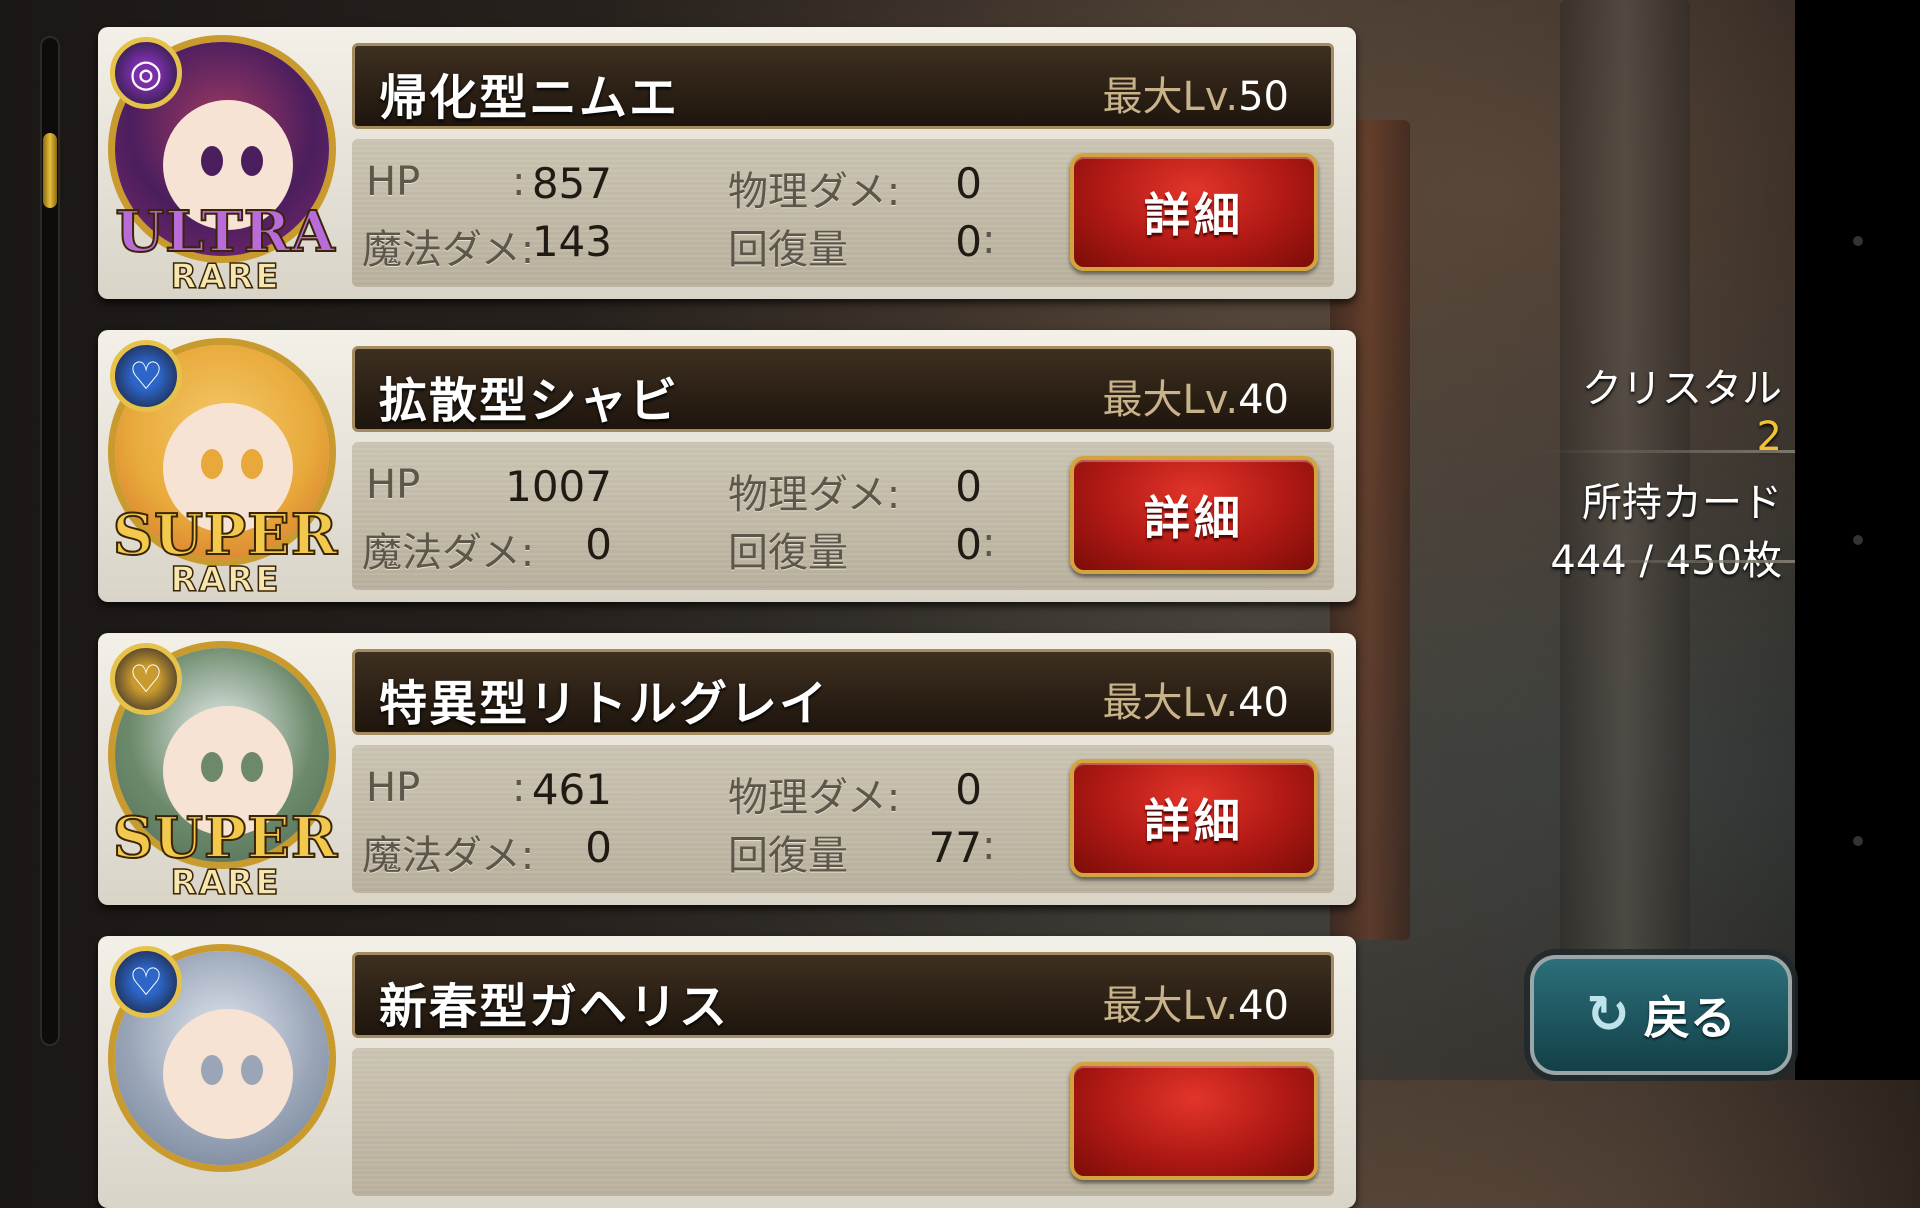 This screenshot has height=1208, width=1920. What do you see at coordinates (843, 86) in the screenshot?
I see `card-name-bar: 帰化型ニムエ 最大Lv.50` at bounding box center [843, 86].